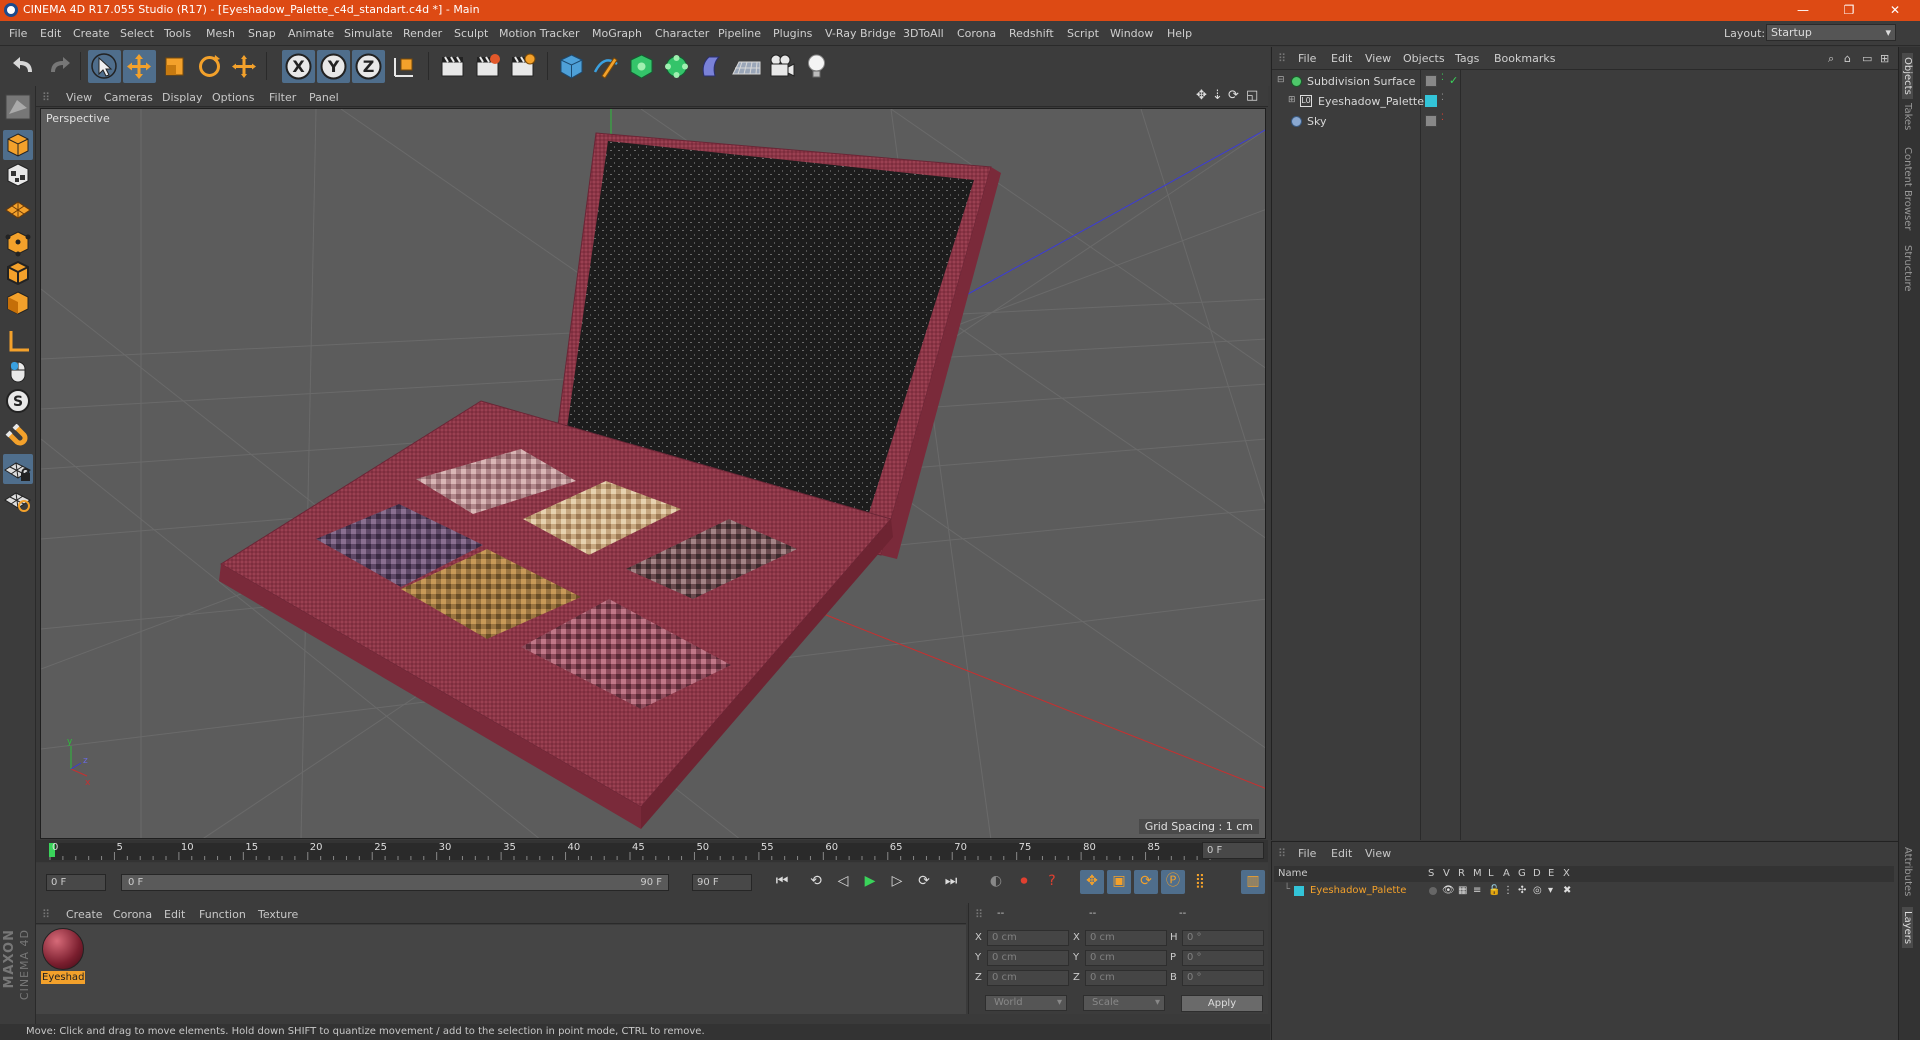  What do you see at coordinates (1907, 928) in the screenshot?
I see `tab-layers: Layers` at bounding box center [1907, 928].